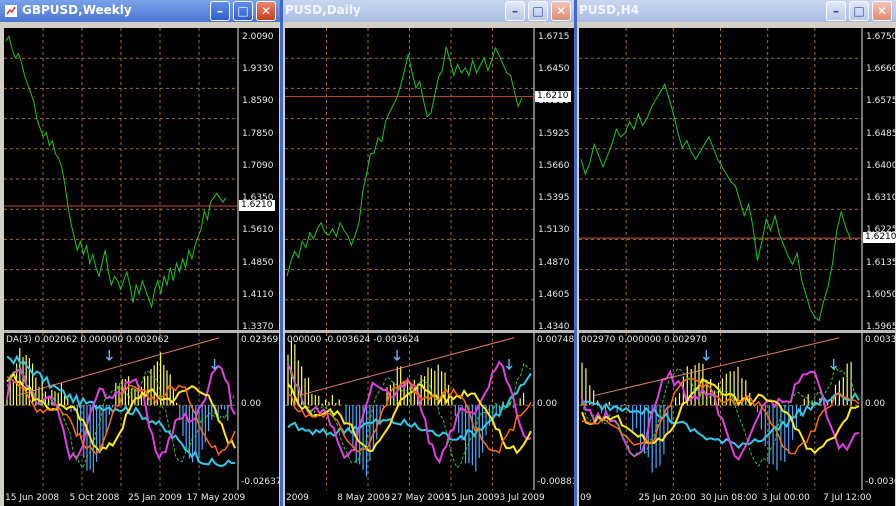 The width and height of the screenshot is (896, 506). What do you see at coordinates (406, 367) in the screenshot?
I see `divergence-trendline` at bounding box center [406, 367].